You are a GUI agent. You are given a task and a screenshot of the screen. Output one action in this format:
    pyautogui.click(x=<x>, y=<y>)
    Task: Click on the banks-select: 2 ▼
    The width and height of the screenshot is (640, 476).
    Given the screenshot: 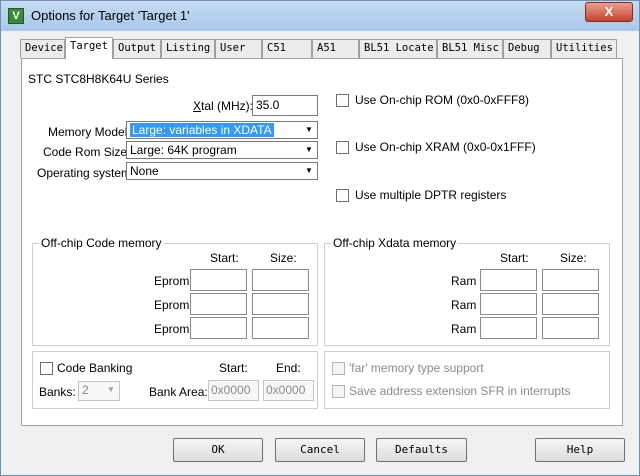 What is the action you would take?
    pyautogui.click(x=99, y=391)
    